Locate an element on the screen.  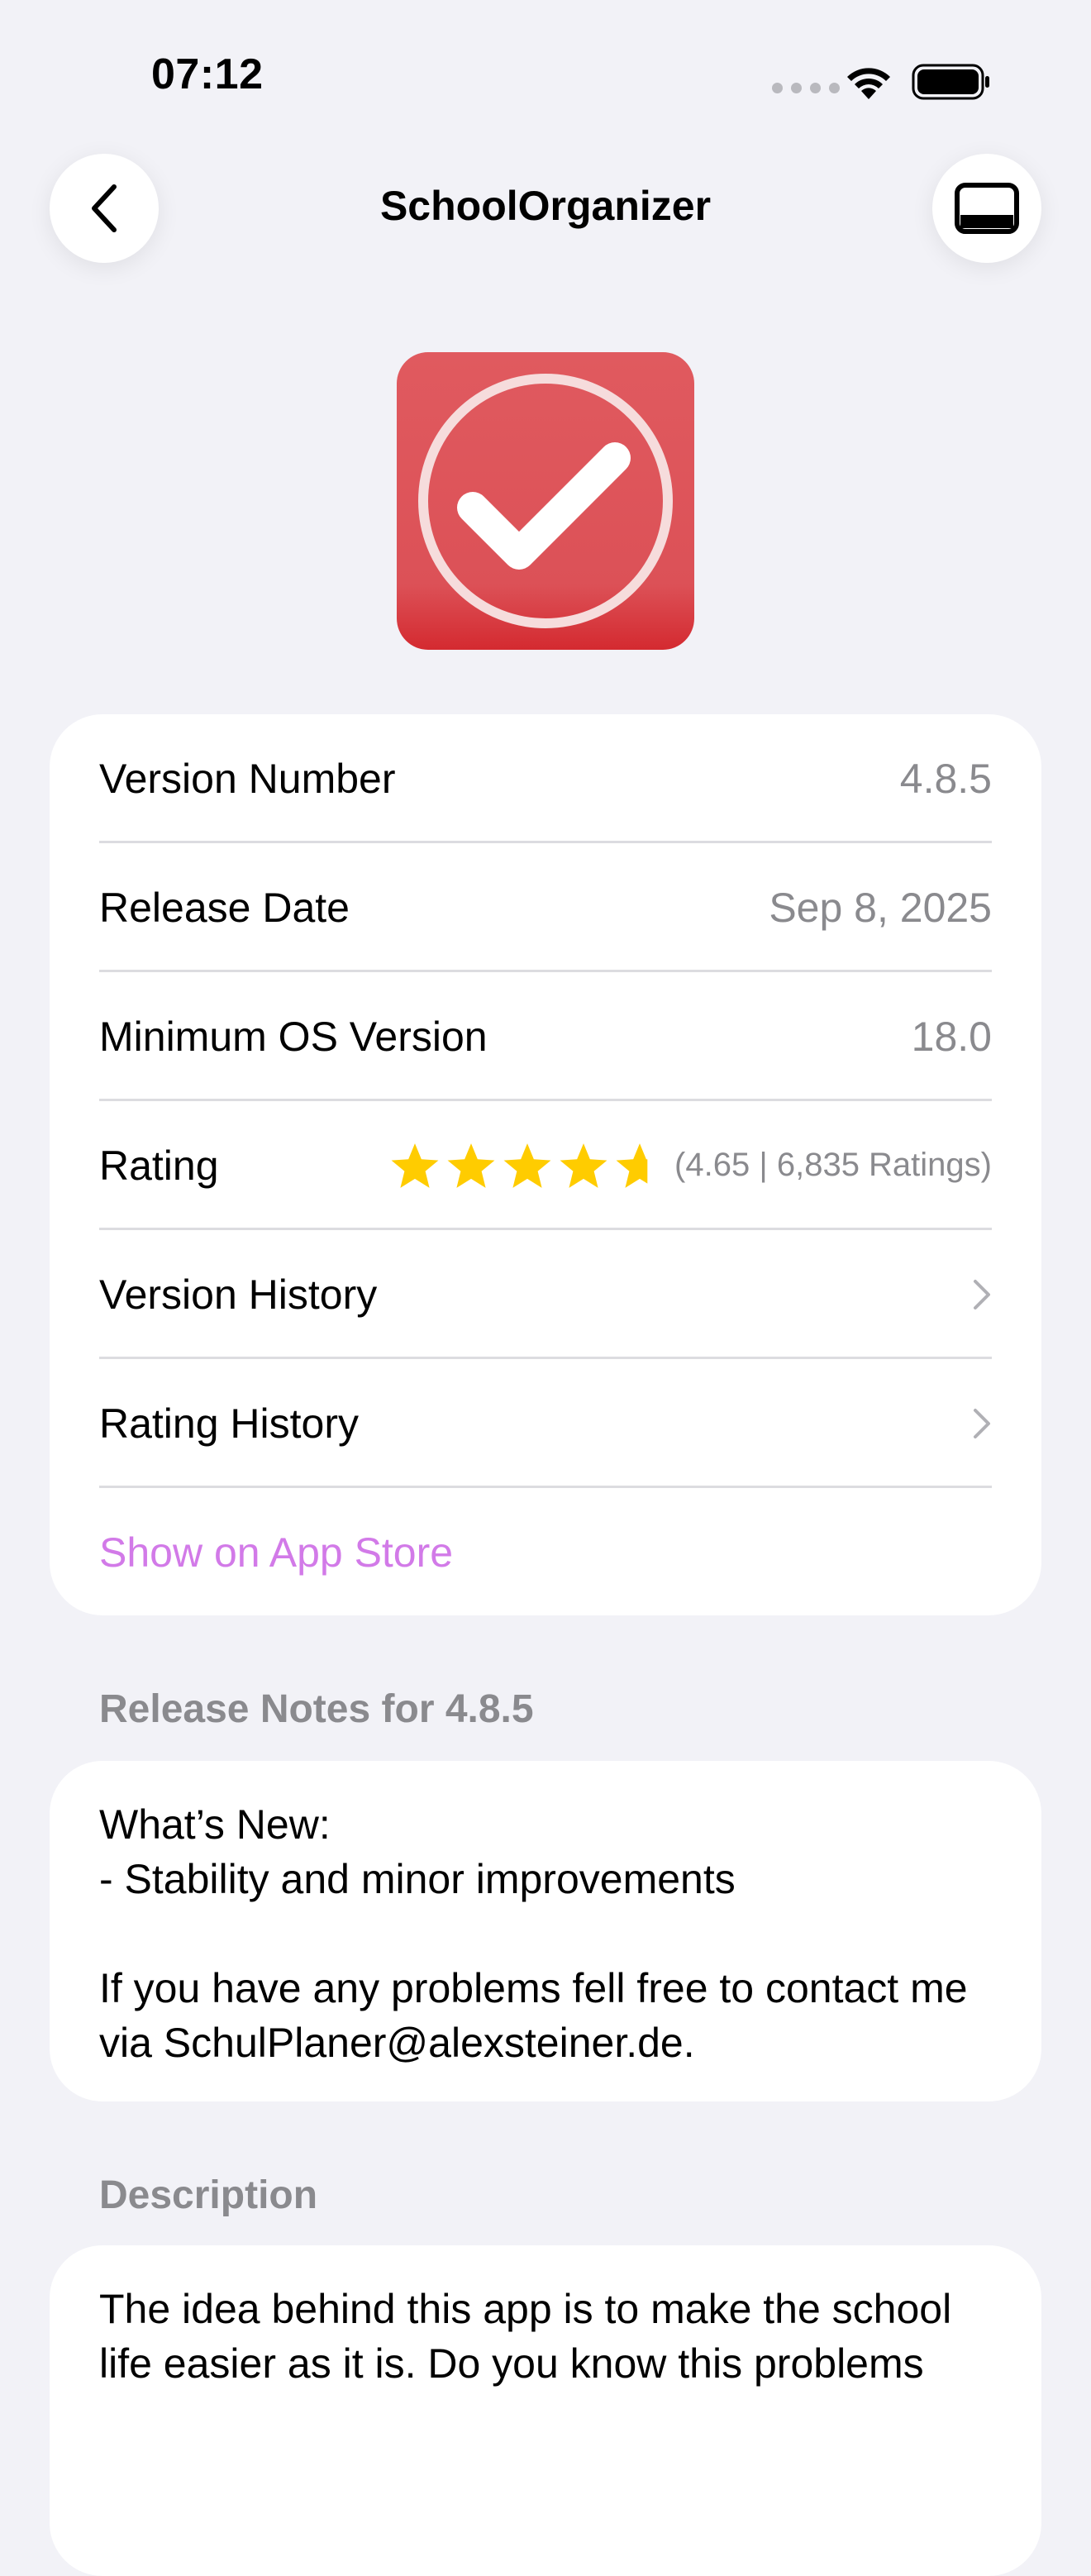
show-on-app-store-row: Show on App Store is located at coordinates (545, 1552).